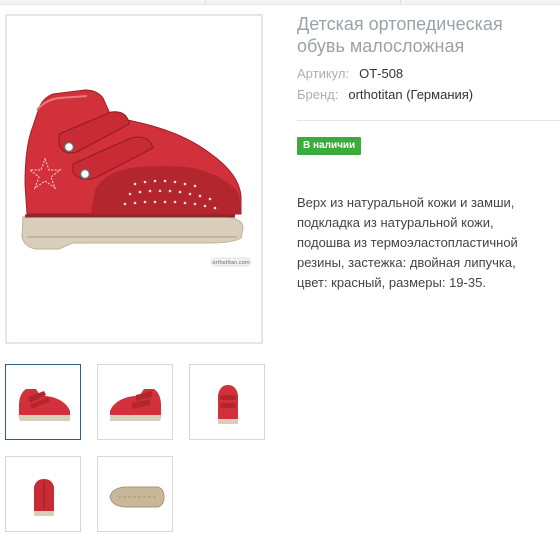  Describe the element at coordinates (411, 94) in the screenshot. I see `brand-value: orthotitan (Германия)` at that location.